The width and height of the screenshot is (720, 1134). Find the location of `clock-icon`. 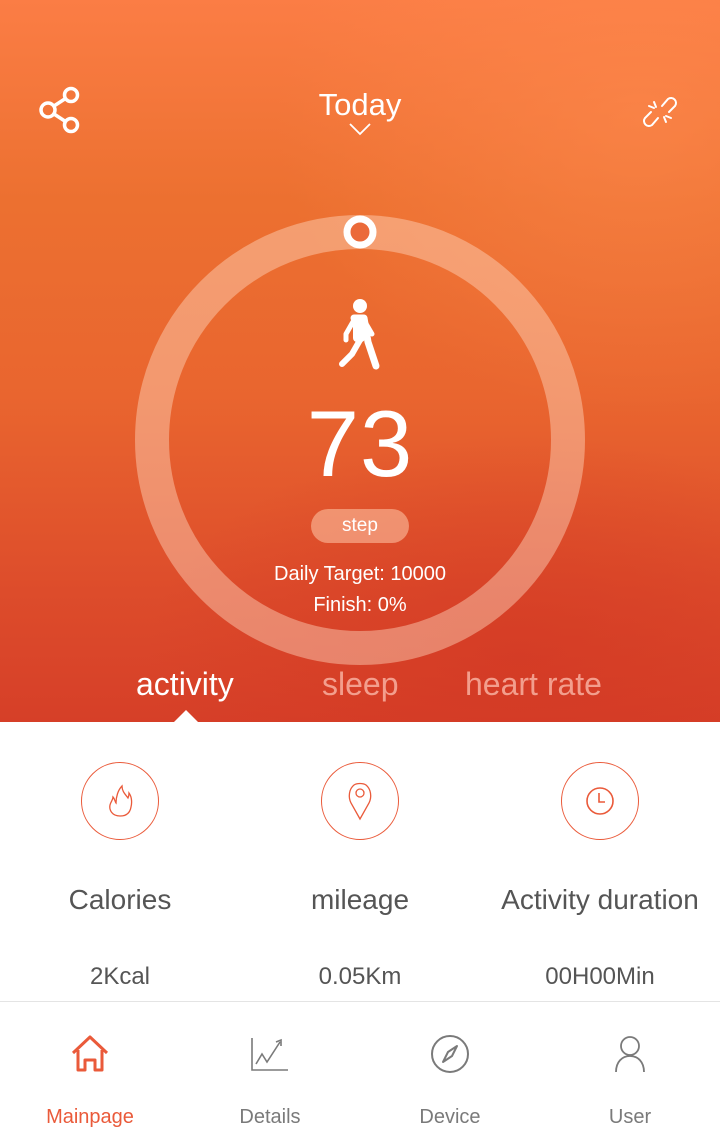

clock-icon is located at coordinates (600, 801).